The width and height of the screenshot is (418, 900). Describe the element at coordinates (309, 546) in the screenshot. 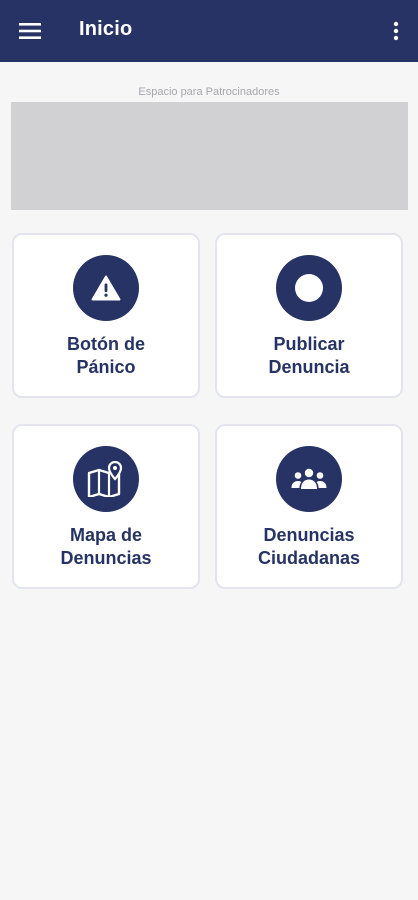

I see `citizen-reports-label: Denuncias Ciudadanas` at that location.